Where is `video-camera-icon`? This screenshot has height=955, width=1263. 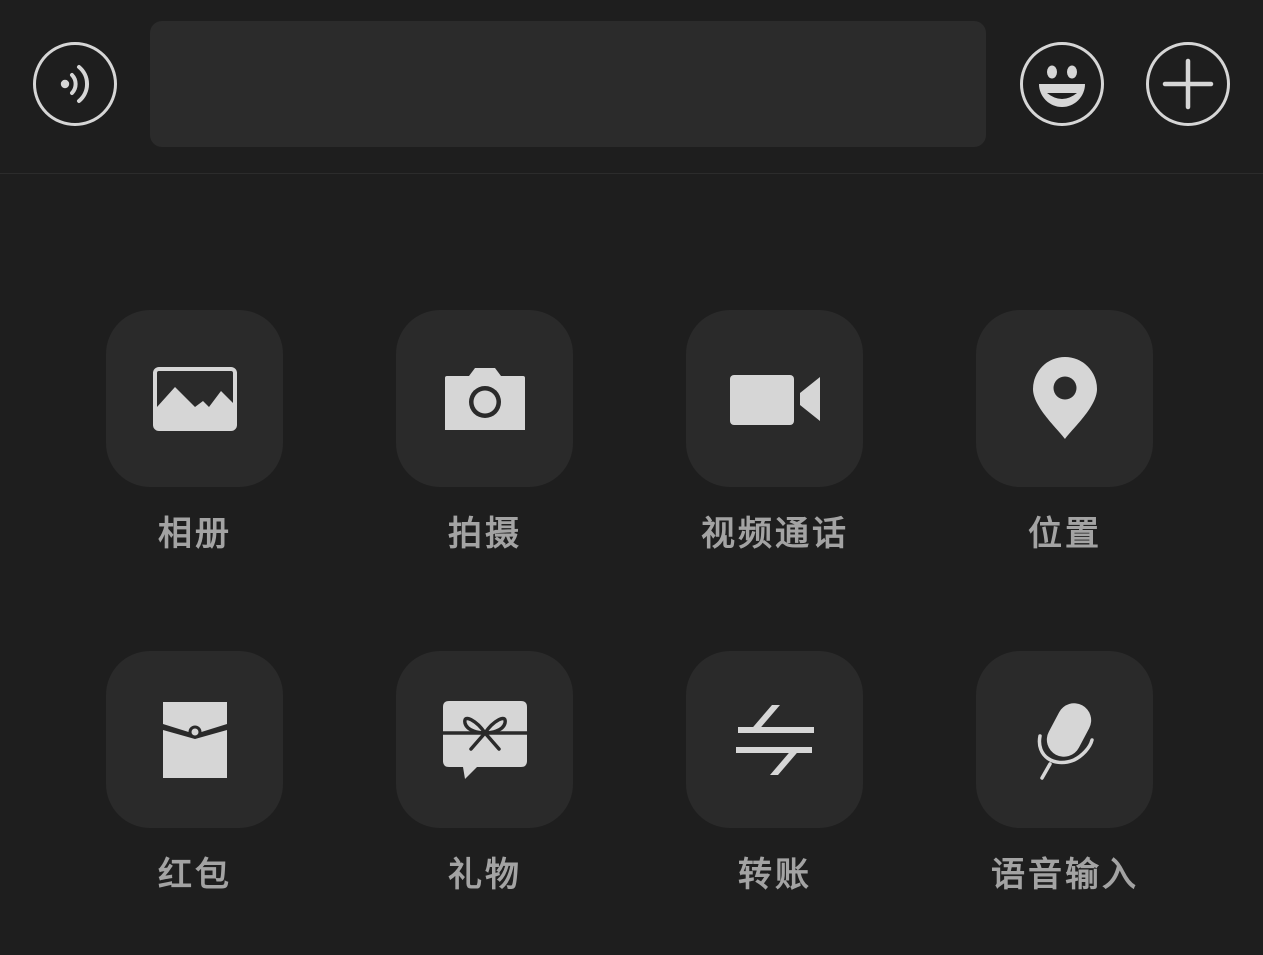
video-camera-icon is located at coordinates (774, 399).